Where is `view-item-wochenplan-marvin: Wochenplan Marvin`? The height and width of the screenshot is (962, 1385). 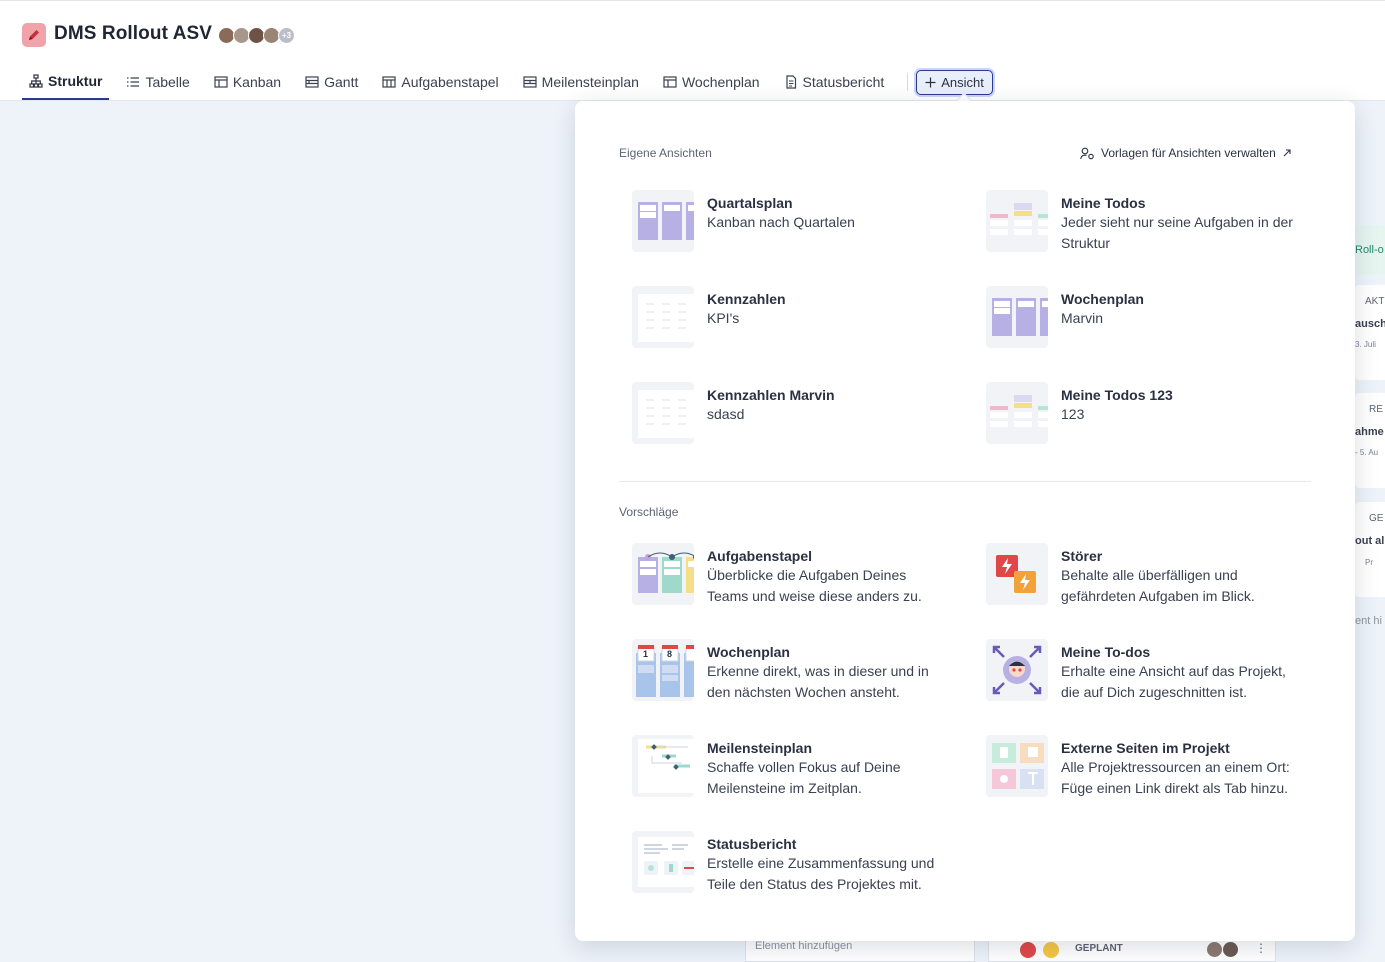
view-item-wochenplan-marvin: Wochenplan Marvin is located at coordinates (1151, 318).